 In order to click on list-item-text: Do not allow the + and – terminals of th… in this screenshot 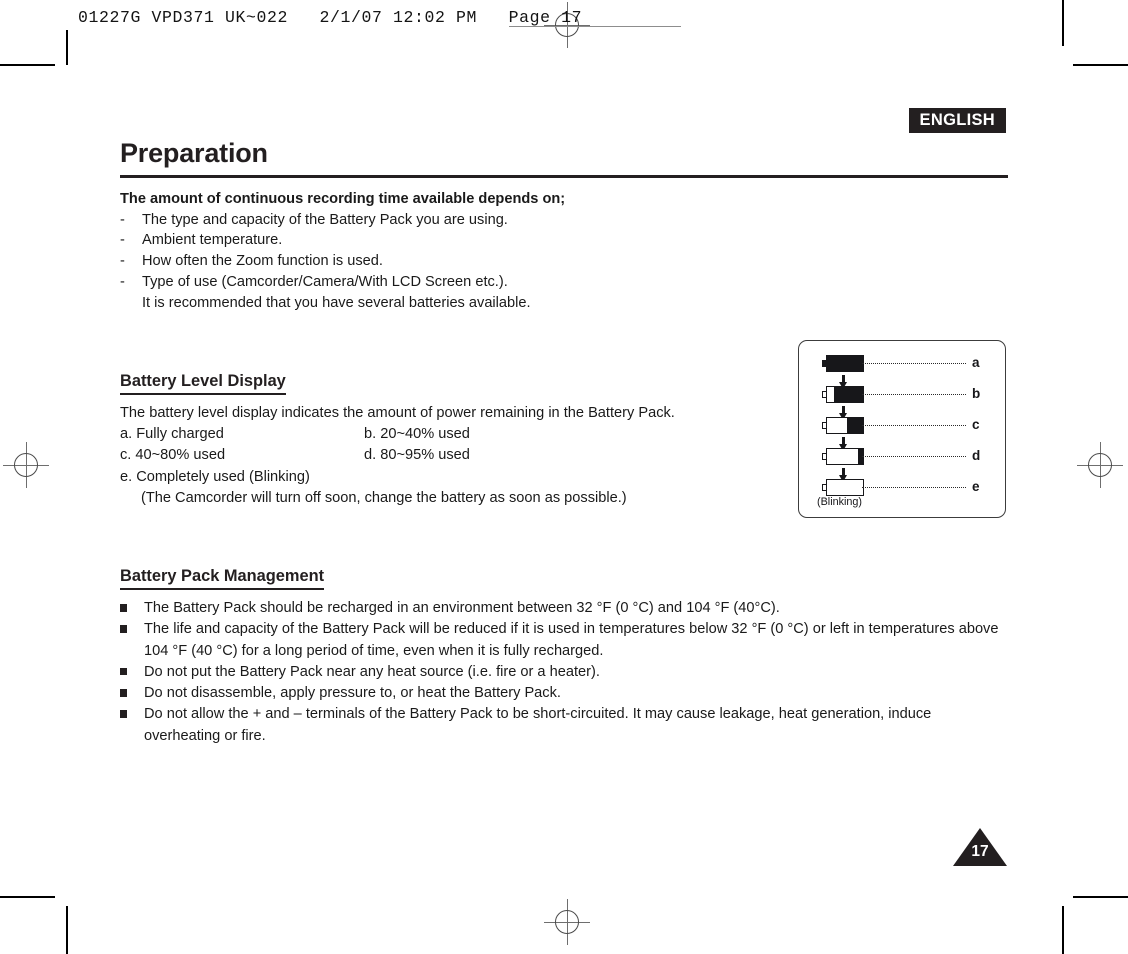, I will do `click(538, 725)`.